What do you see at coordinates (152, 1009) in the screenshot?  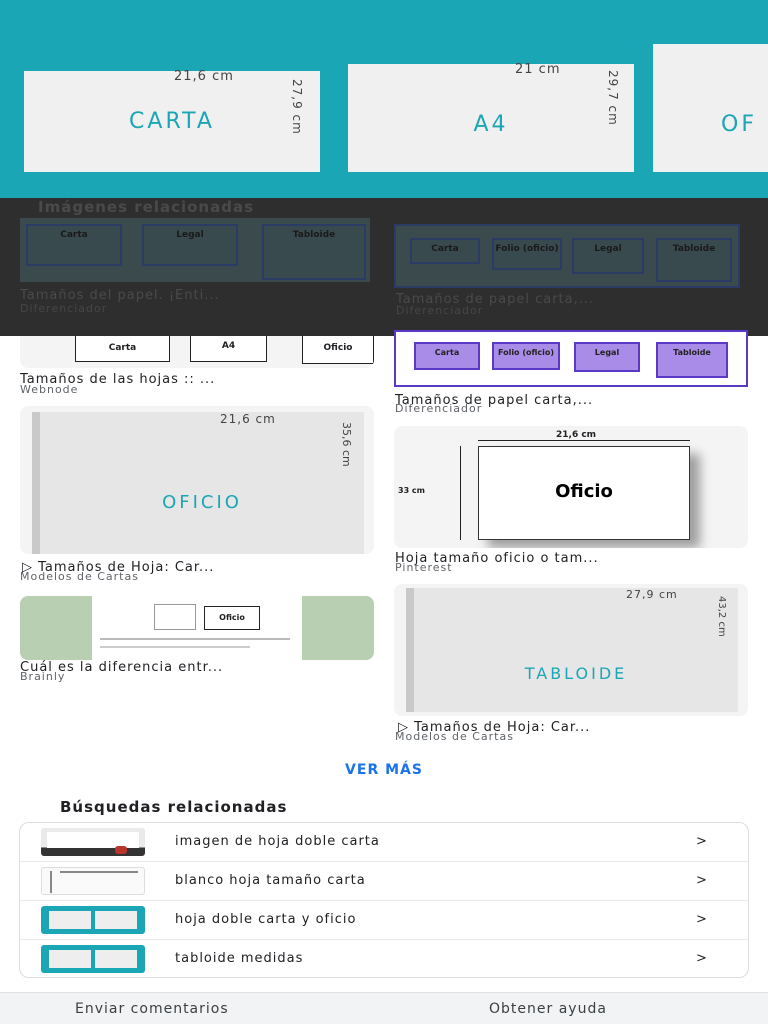 I see `send-feedback-link: Enviar comentarios` at bounding box center [152, 1009].